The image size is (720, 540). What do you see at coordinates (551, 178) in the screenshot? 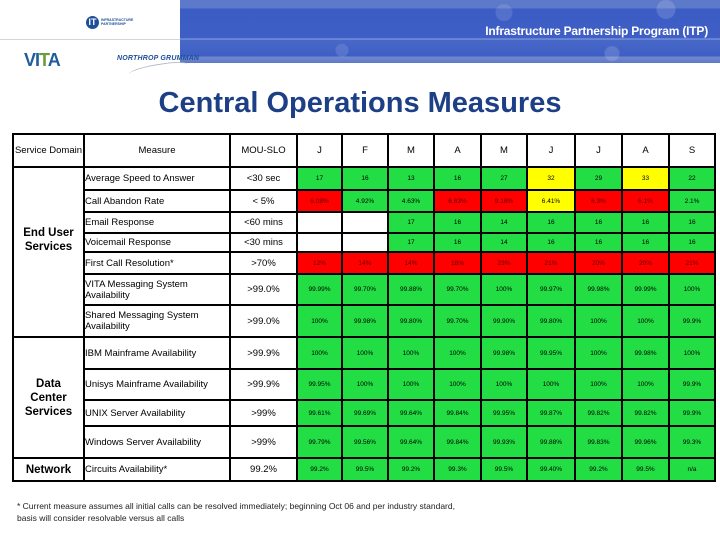
I see `monthly-value-yellow: 32` at bounding box center [551, 178].